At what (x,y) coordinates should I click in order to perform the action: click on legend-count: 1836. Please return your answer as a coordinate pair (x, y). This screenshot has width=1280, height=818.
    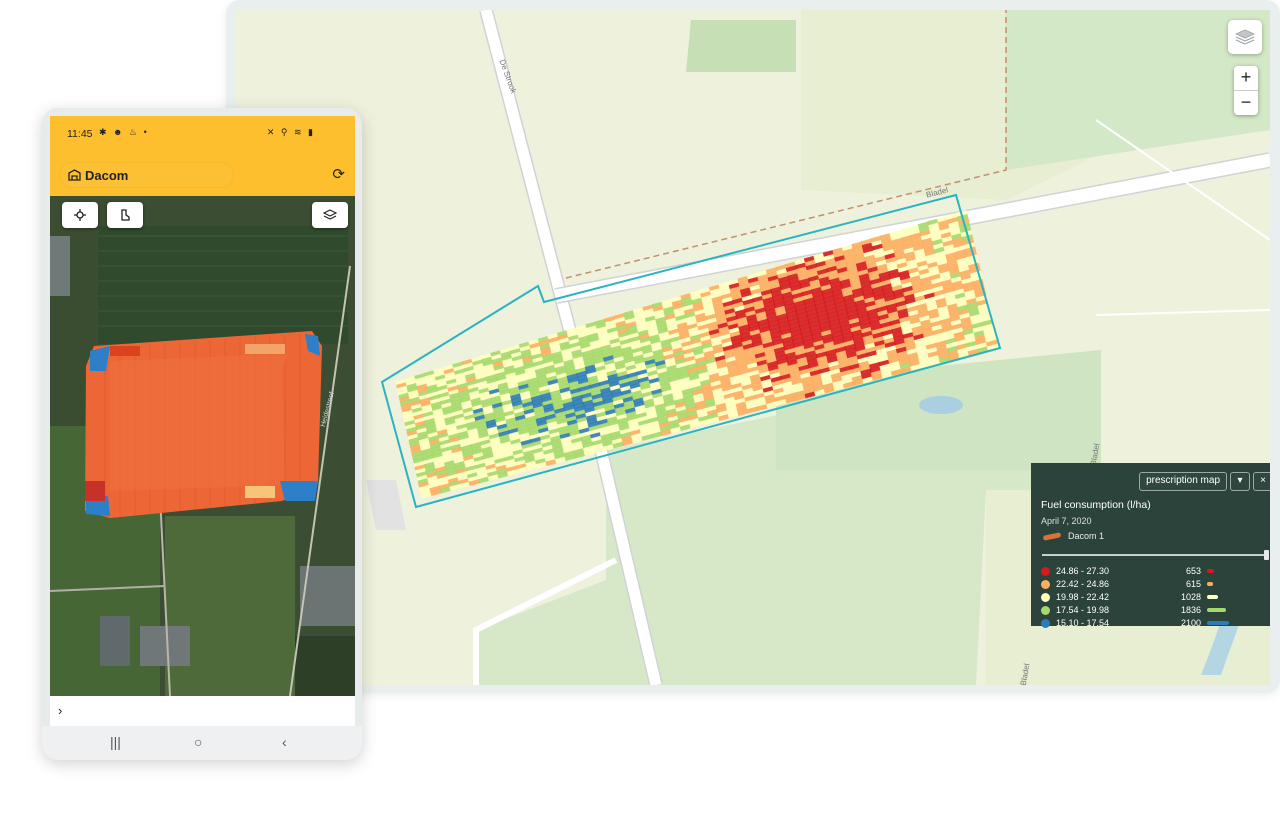
    Looking at the image, I should click on (1190, 610).